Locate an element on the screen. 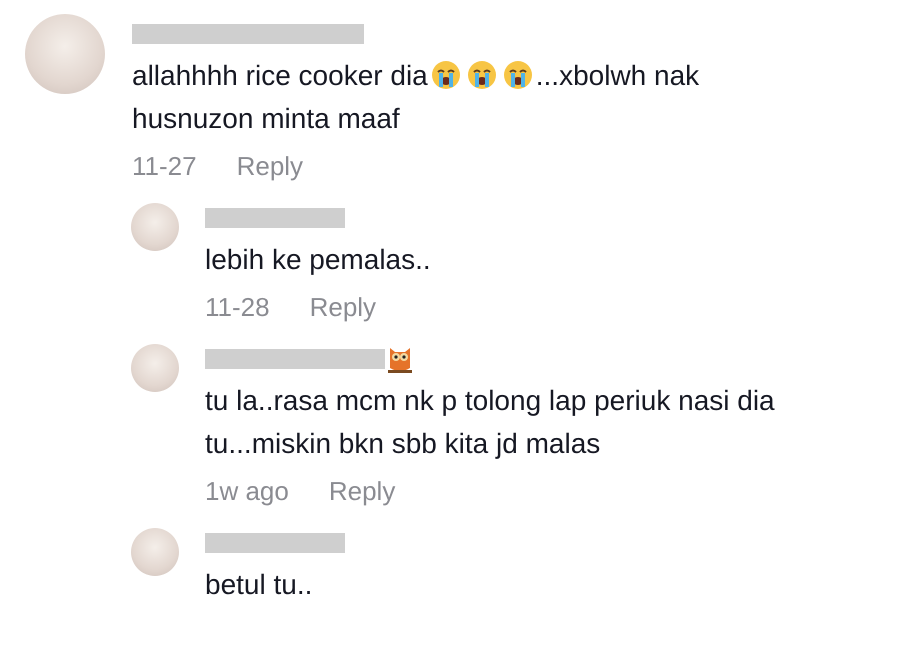 This screenshot has height=649, width=900. comment-text: lebih ke pemalas.. is located at coordinates (318, 260).